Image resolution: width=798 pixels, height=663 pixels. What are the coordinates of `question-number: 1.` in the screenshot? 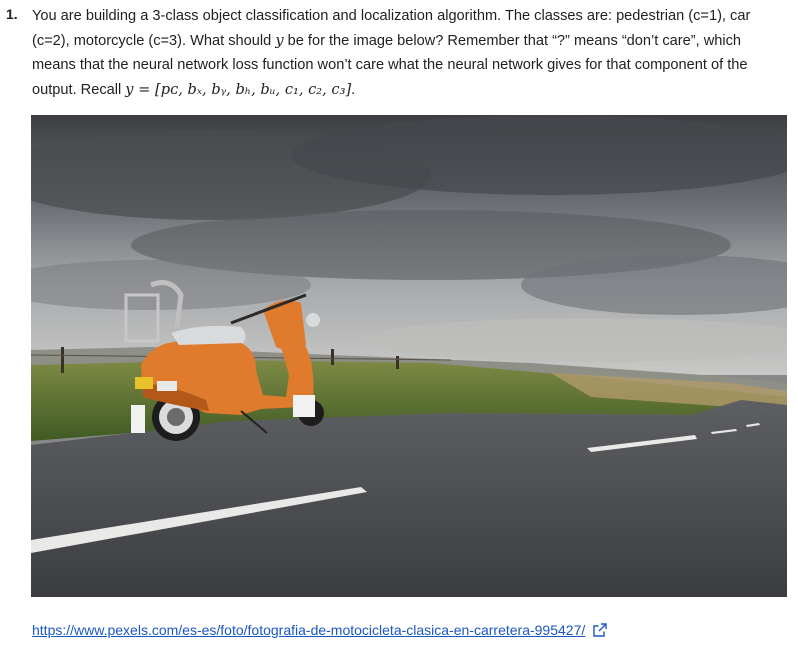 It's located at (12, 14).